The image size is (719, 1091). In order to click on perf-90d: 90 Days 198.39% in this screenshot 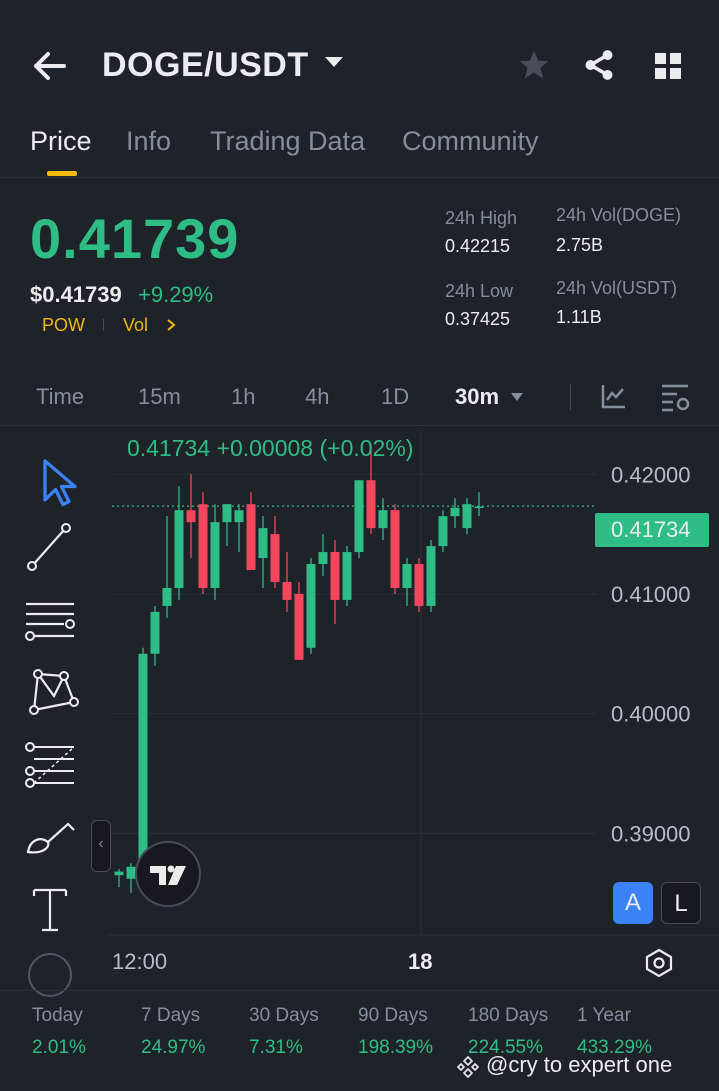, I will do `click(395, 1032)`.